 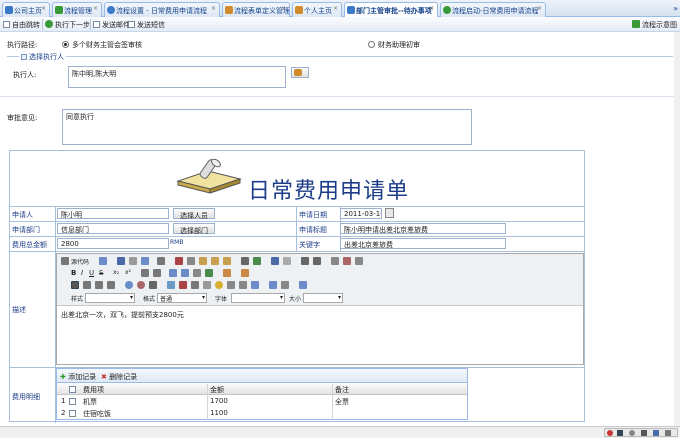 What do you see at coordinates (111, 25) in the screenshot?
I see `send-email-checkbox: 发送邮件` at bounding box center [111, 25].